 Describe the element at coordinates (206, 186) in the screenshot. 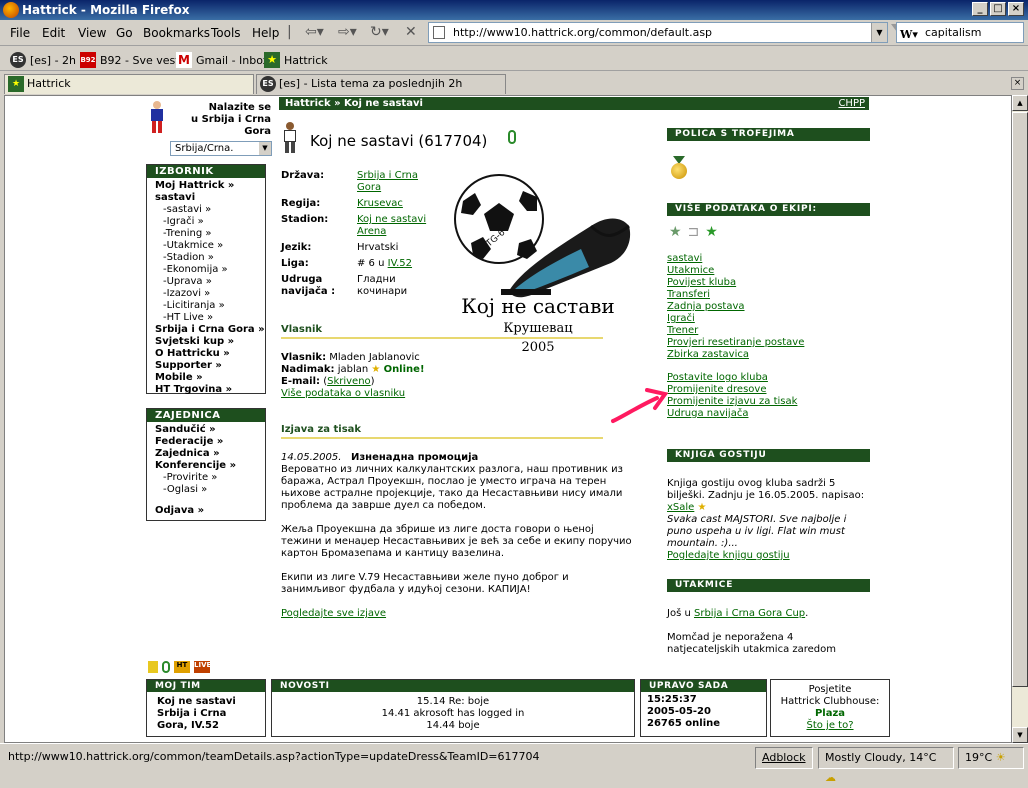

I see `menu-item: Moj Hattrick »` at that location.